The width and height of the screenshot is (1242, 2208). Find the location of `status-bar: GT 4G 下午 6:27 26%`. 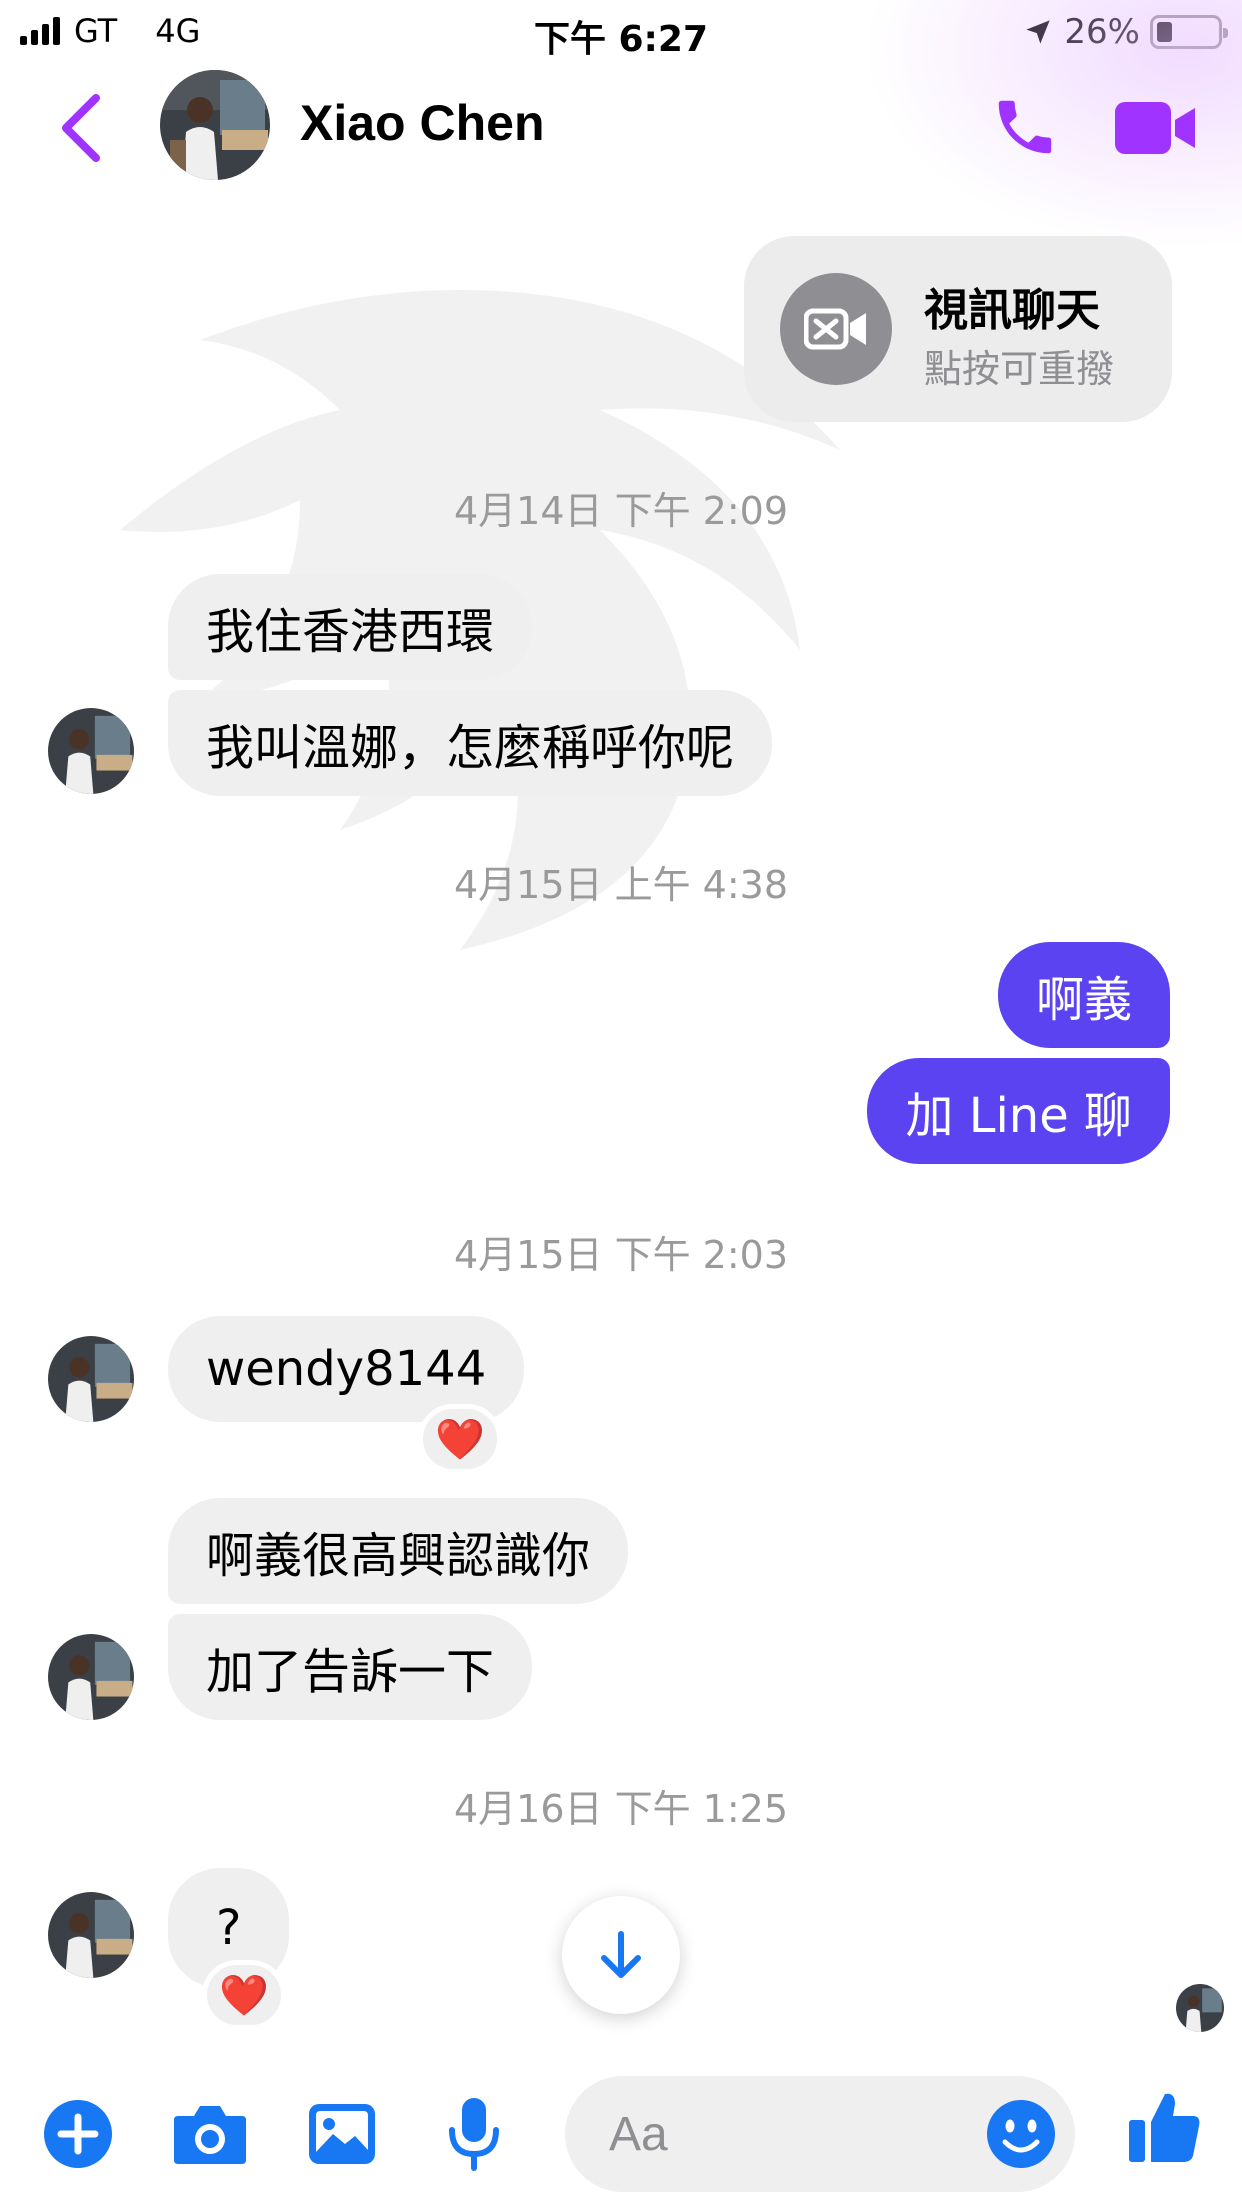

status-bar: GT 4G 下午 6:27 26% is located at coordinates (621, 31).